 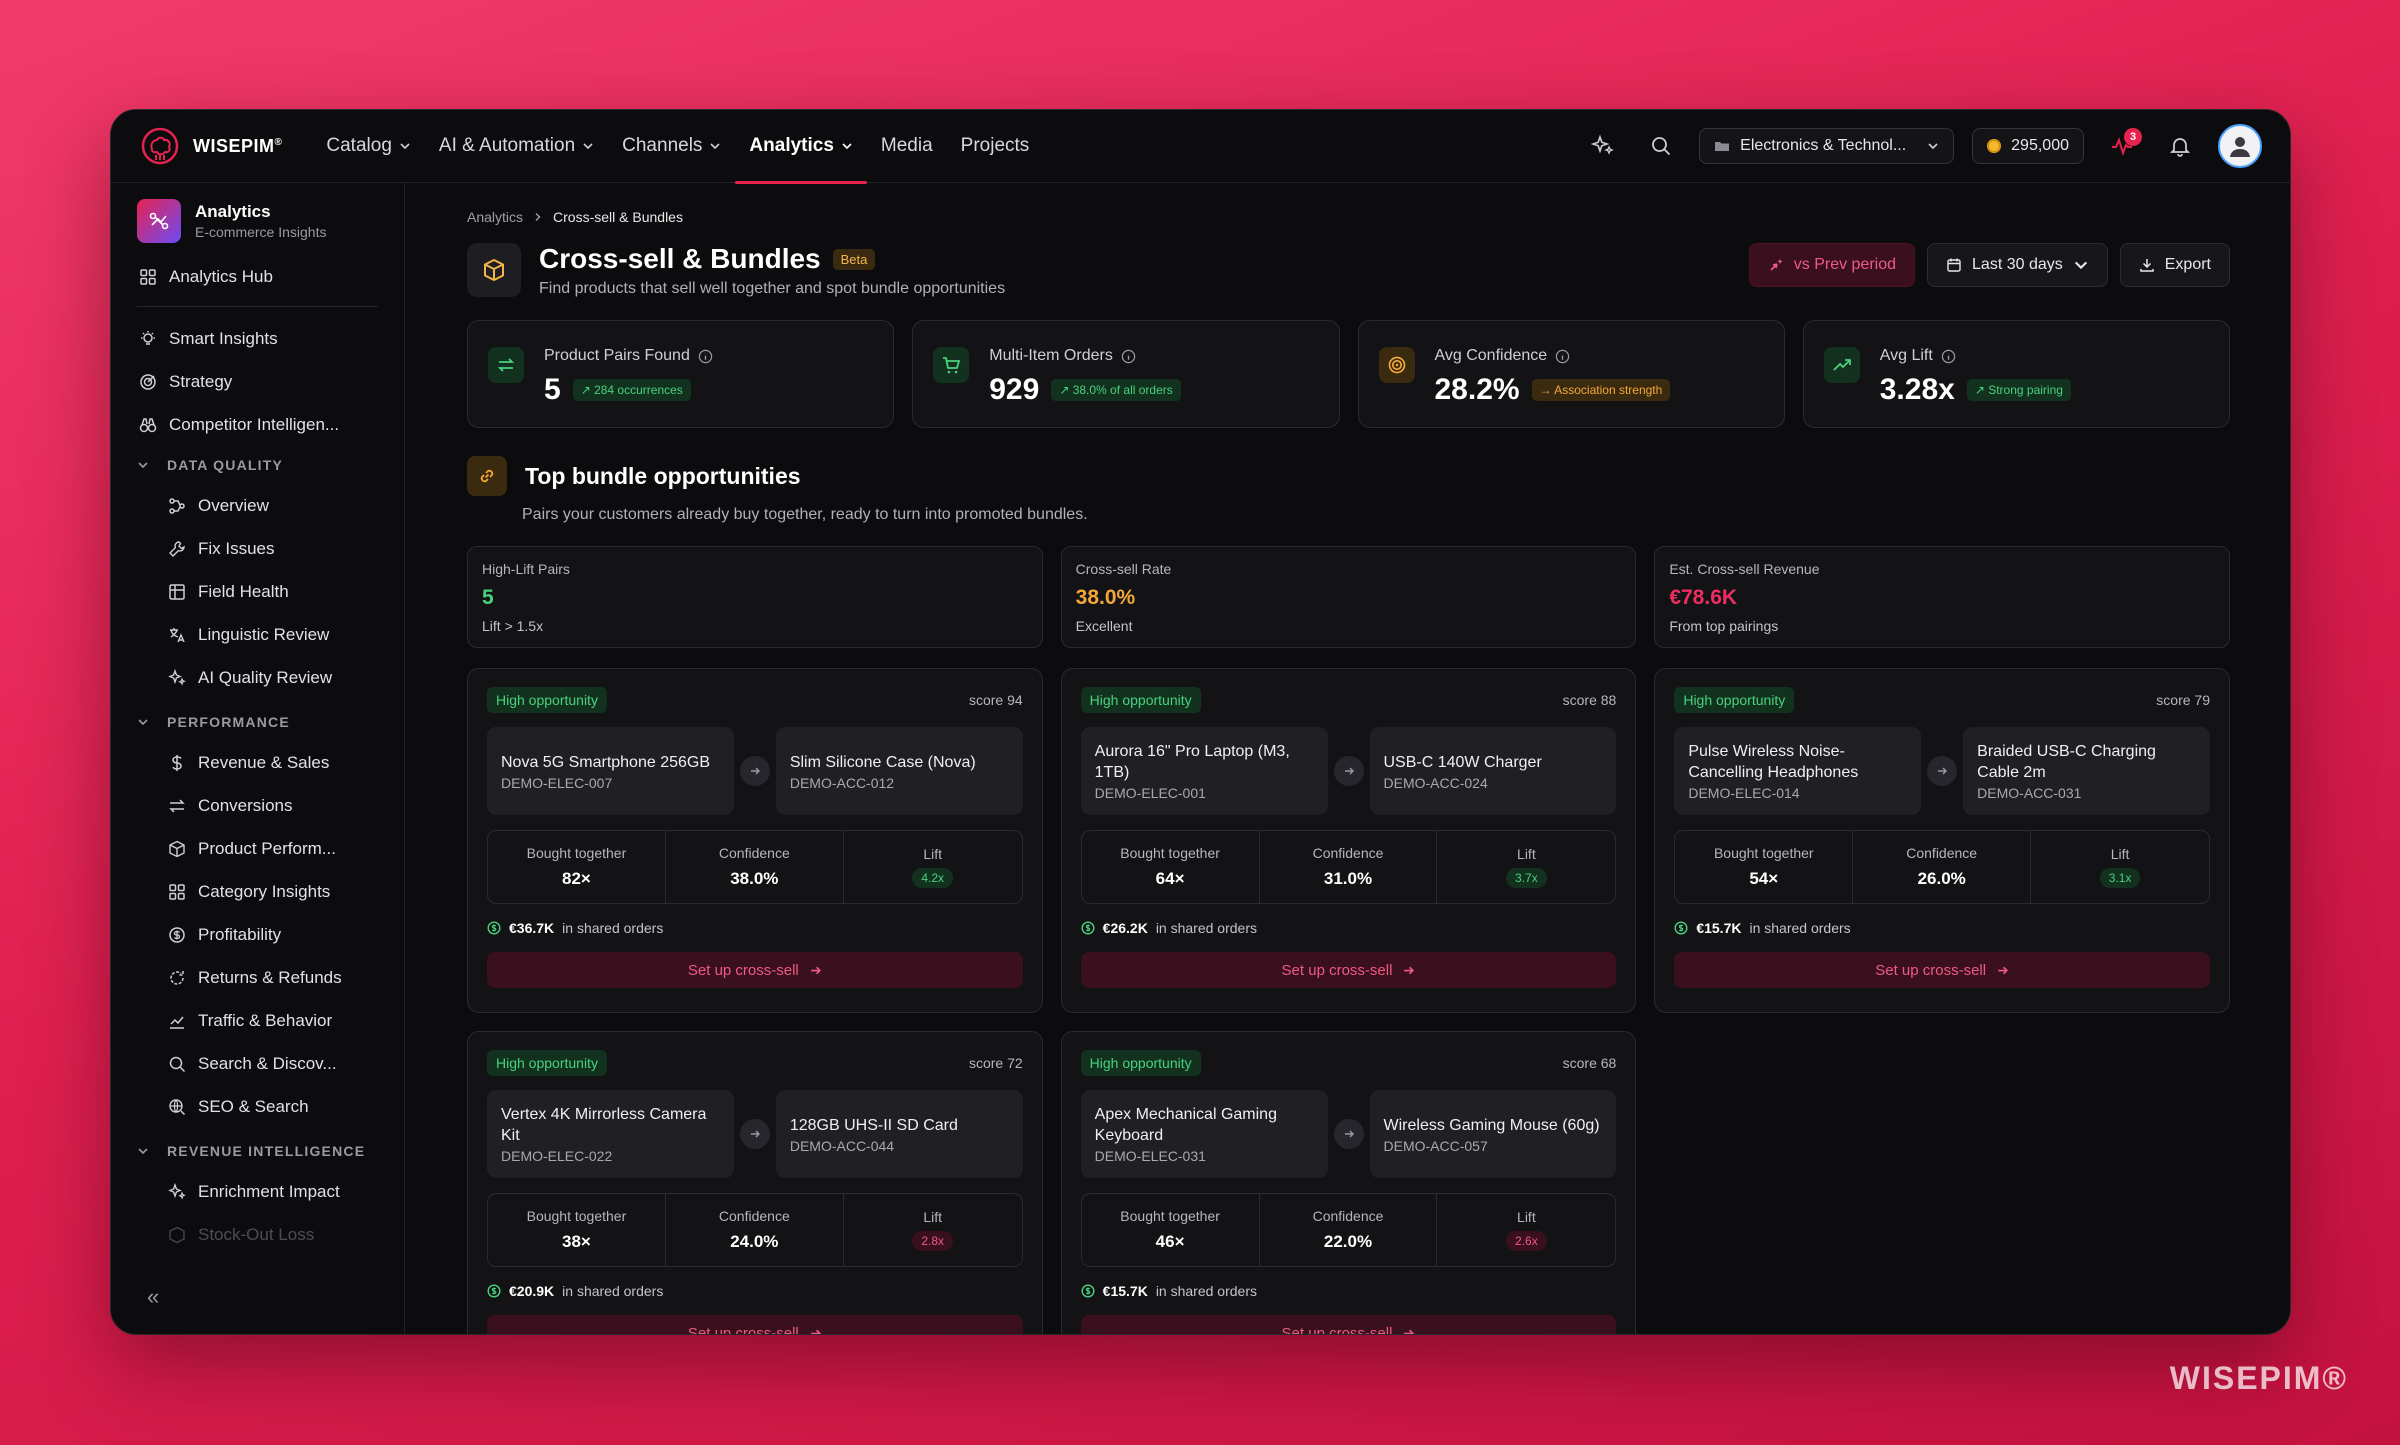 I want to click on kpi-card-product-pairs: Product Pairs Found 5 ↗ 284 occurrences, so click(x=681, y=374).